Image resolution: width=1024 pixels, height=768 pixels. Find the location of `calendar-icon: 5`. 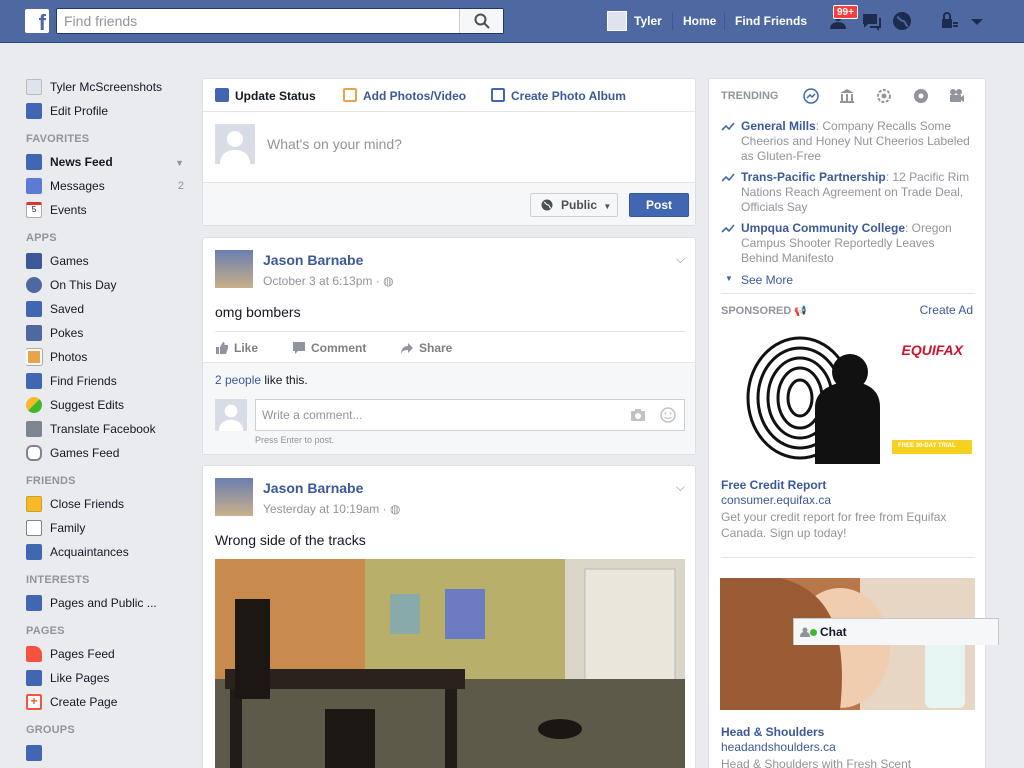

calendar-icon: 5 is located at coordinates (34, 210).